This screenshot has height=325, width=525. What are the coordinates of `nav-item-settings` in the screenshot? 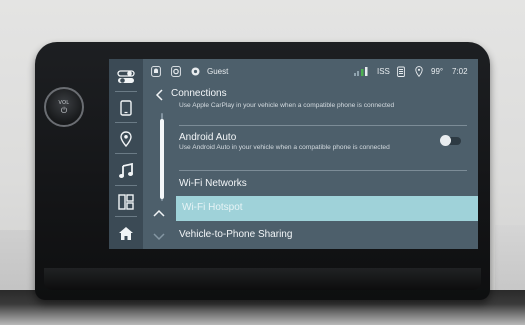 It's located at (126, 77).